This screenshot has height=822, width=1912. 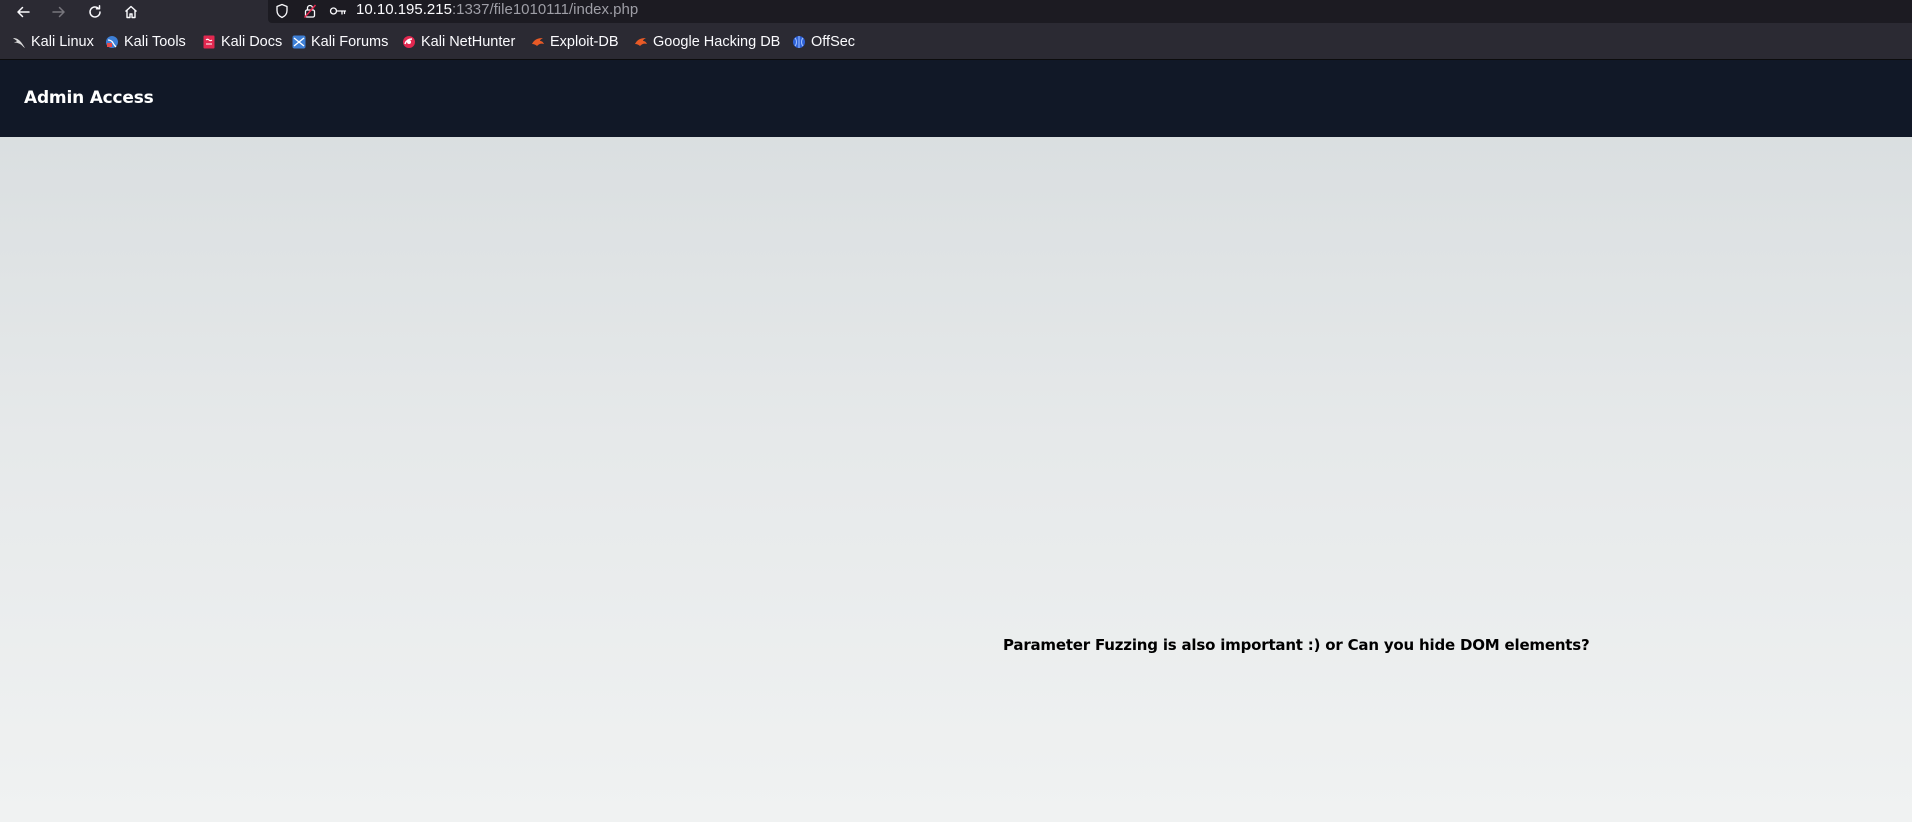 I want to click on arrow-right-icon, so click(x=59, y=12).